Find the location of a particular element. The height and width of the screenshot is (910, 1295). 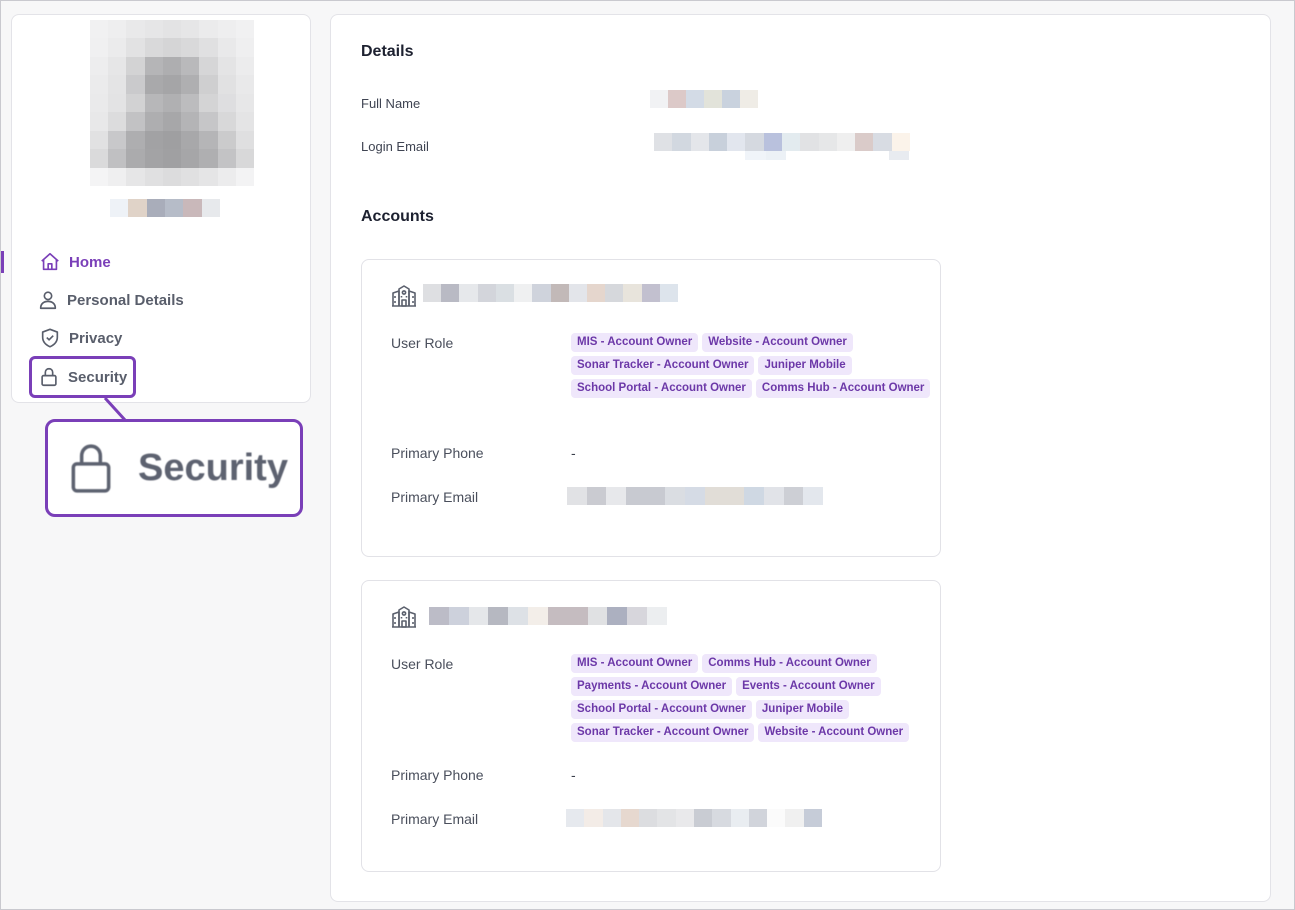

full-name-label: Full Name is located at coordinates (391, 103).